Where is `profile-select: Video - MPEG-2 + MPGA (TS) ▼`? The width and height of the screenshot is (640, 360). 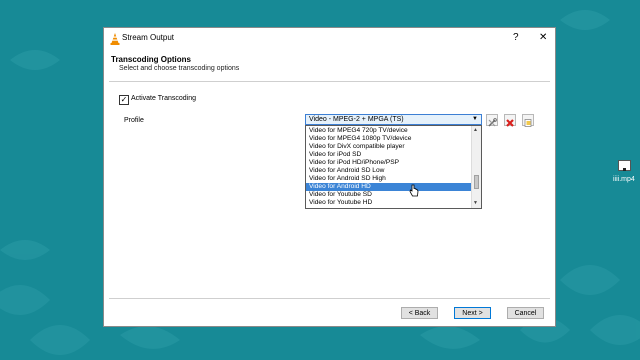 profile-select: Video - MPEG-2 + MPGA (TS) ▼ is located at coordinates (393, 119).